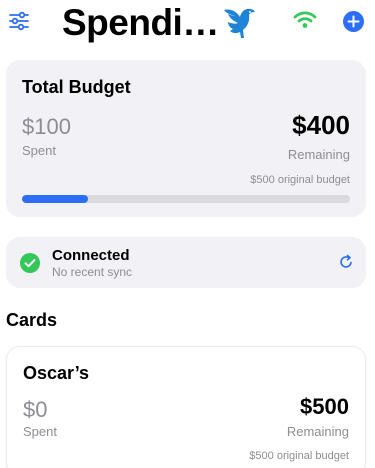  What do you see at coordinates (186, 262) in the screenshot?
I see `sync-status-card: Connected No recent sync` at bounding box center [186, 262].